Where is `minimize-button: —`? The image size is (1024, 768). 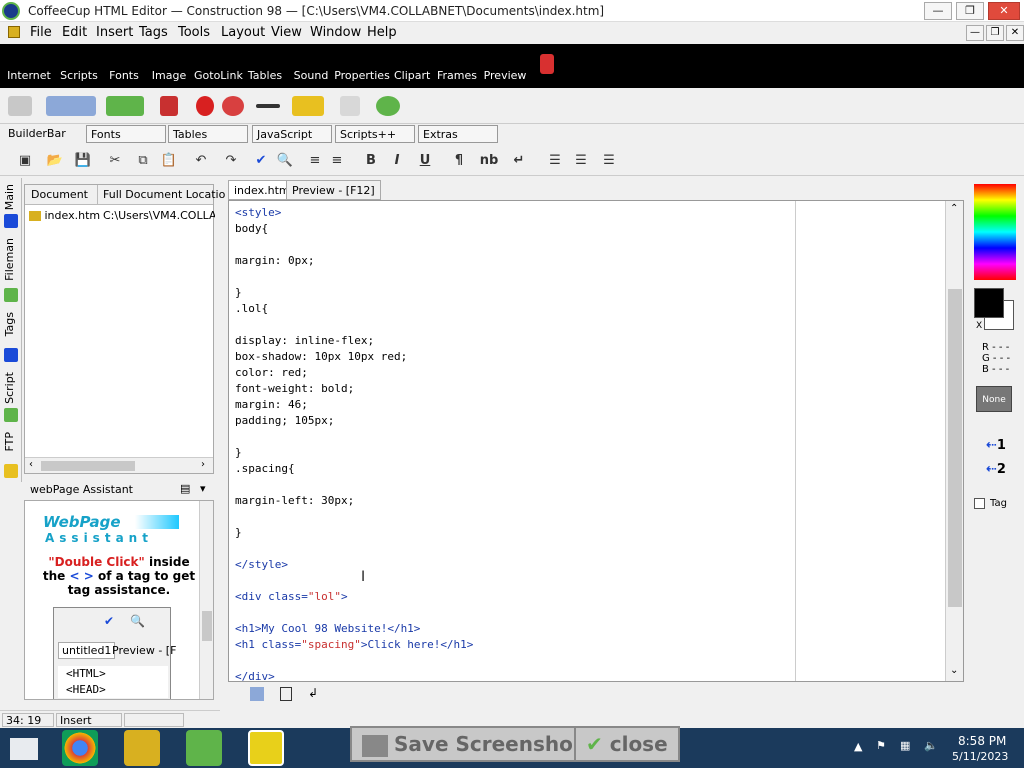 minimize-button: — is located at coordinates (938, 11).